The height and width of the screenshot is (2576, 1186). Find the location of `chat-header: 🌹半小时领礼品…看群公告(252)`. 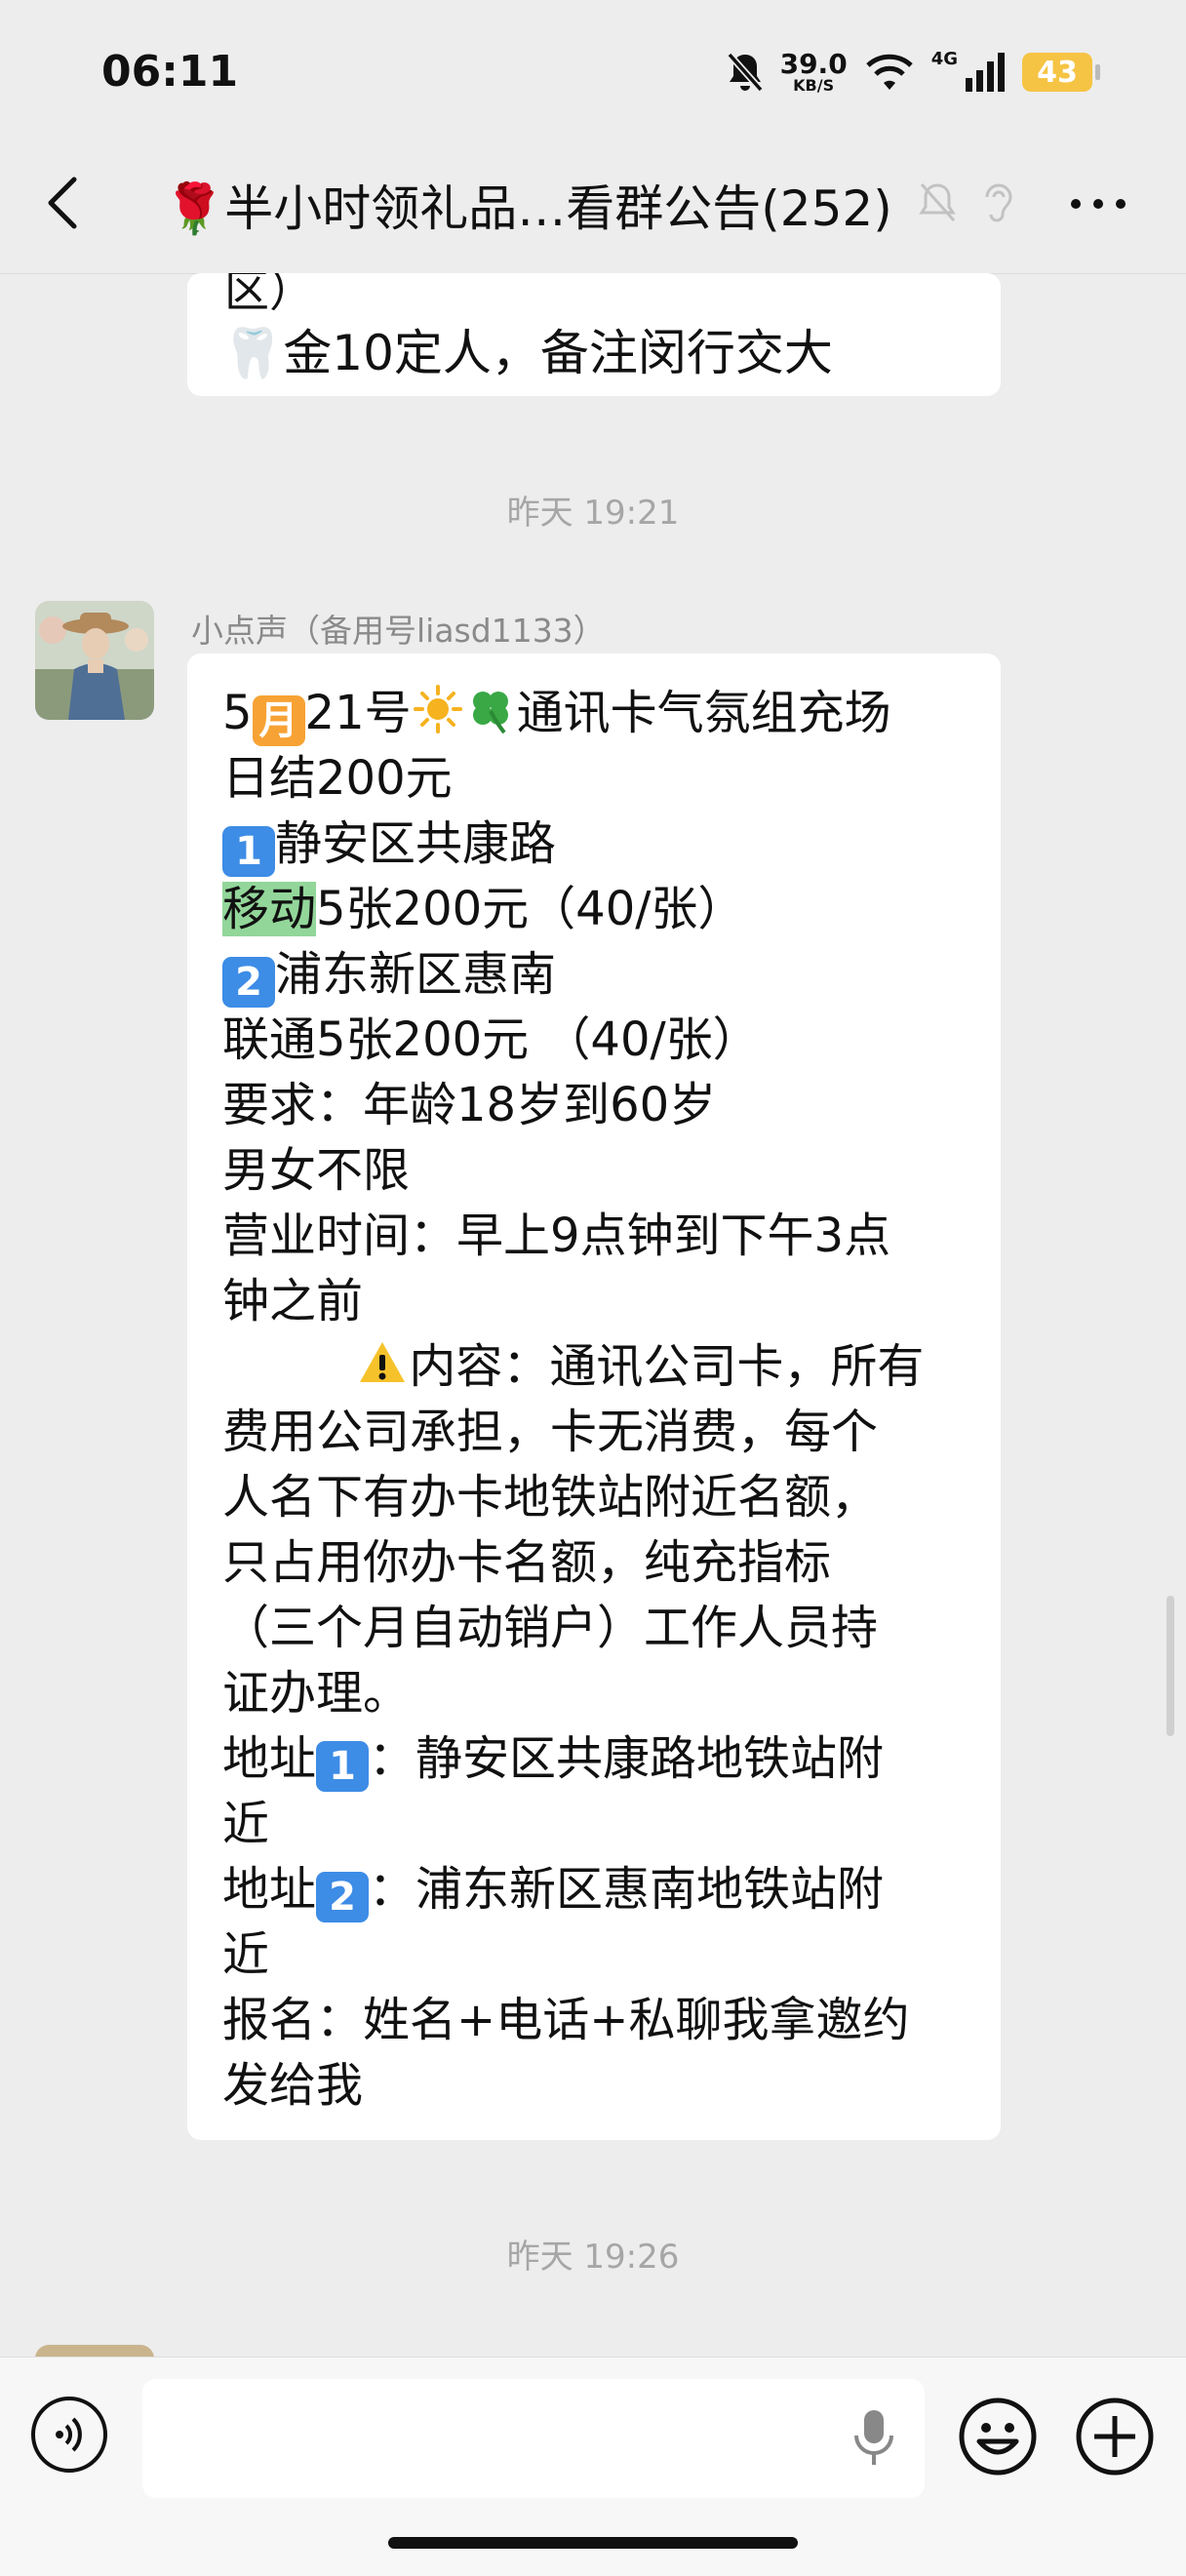

chat-header: 🌹半小时领礼品…看群公告(252) is located at coordinates (593, 205).